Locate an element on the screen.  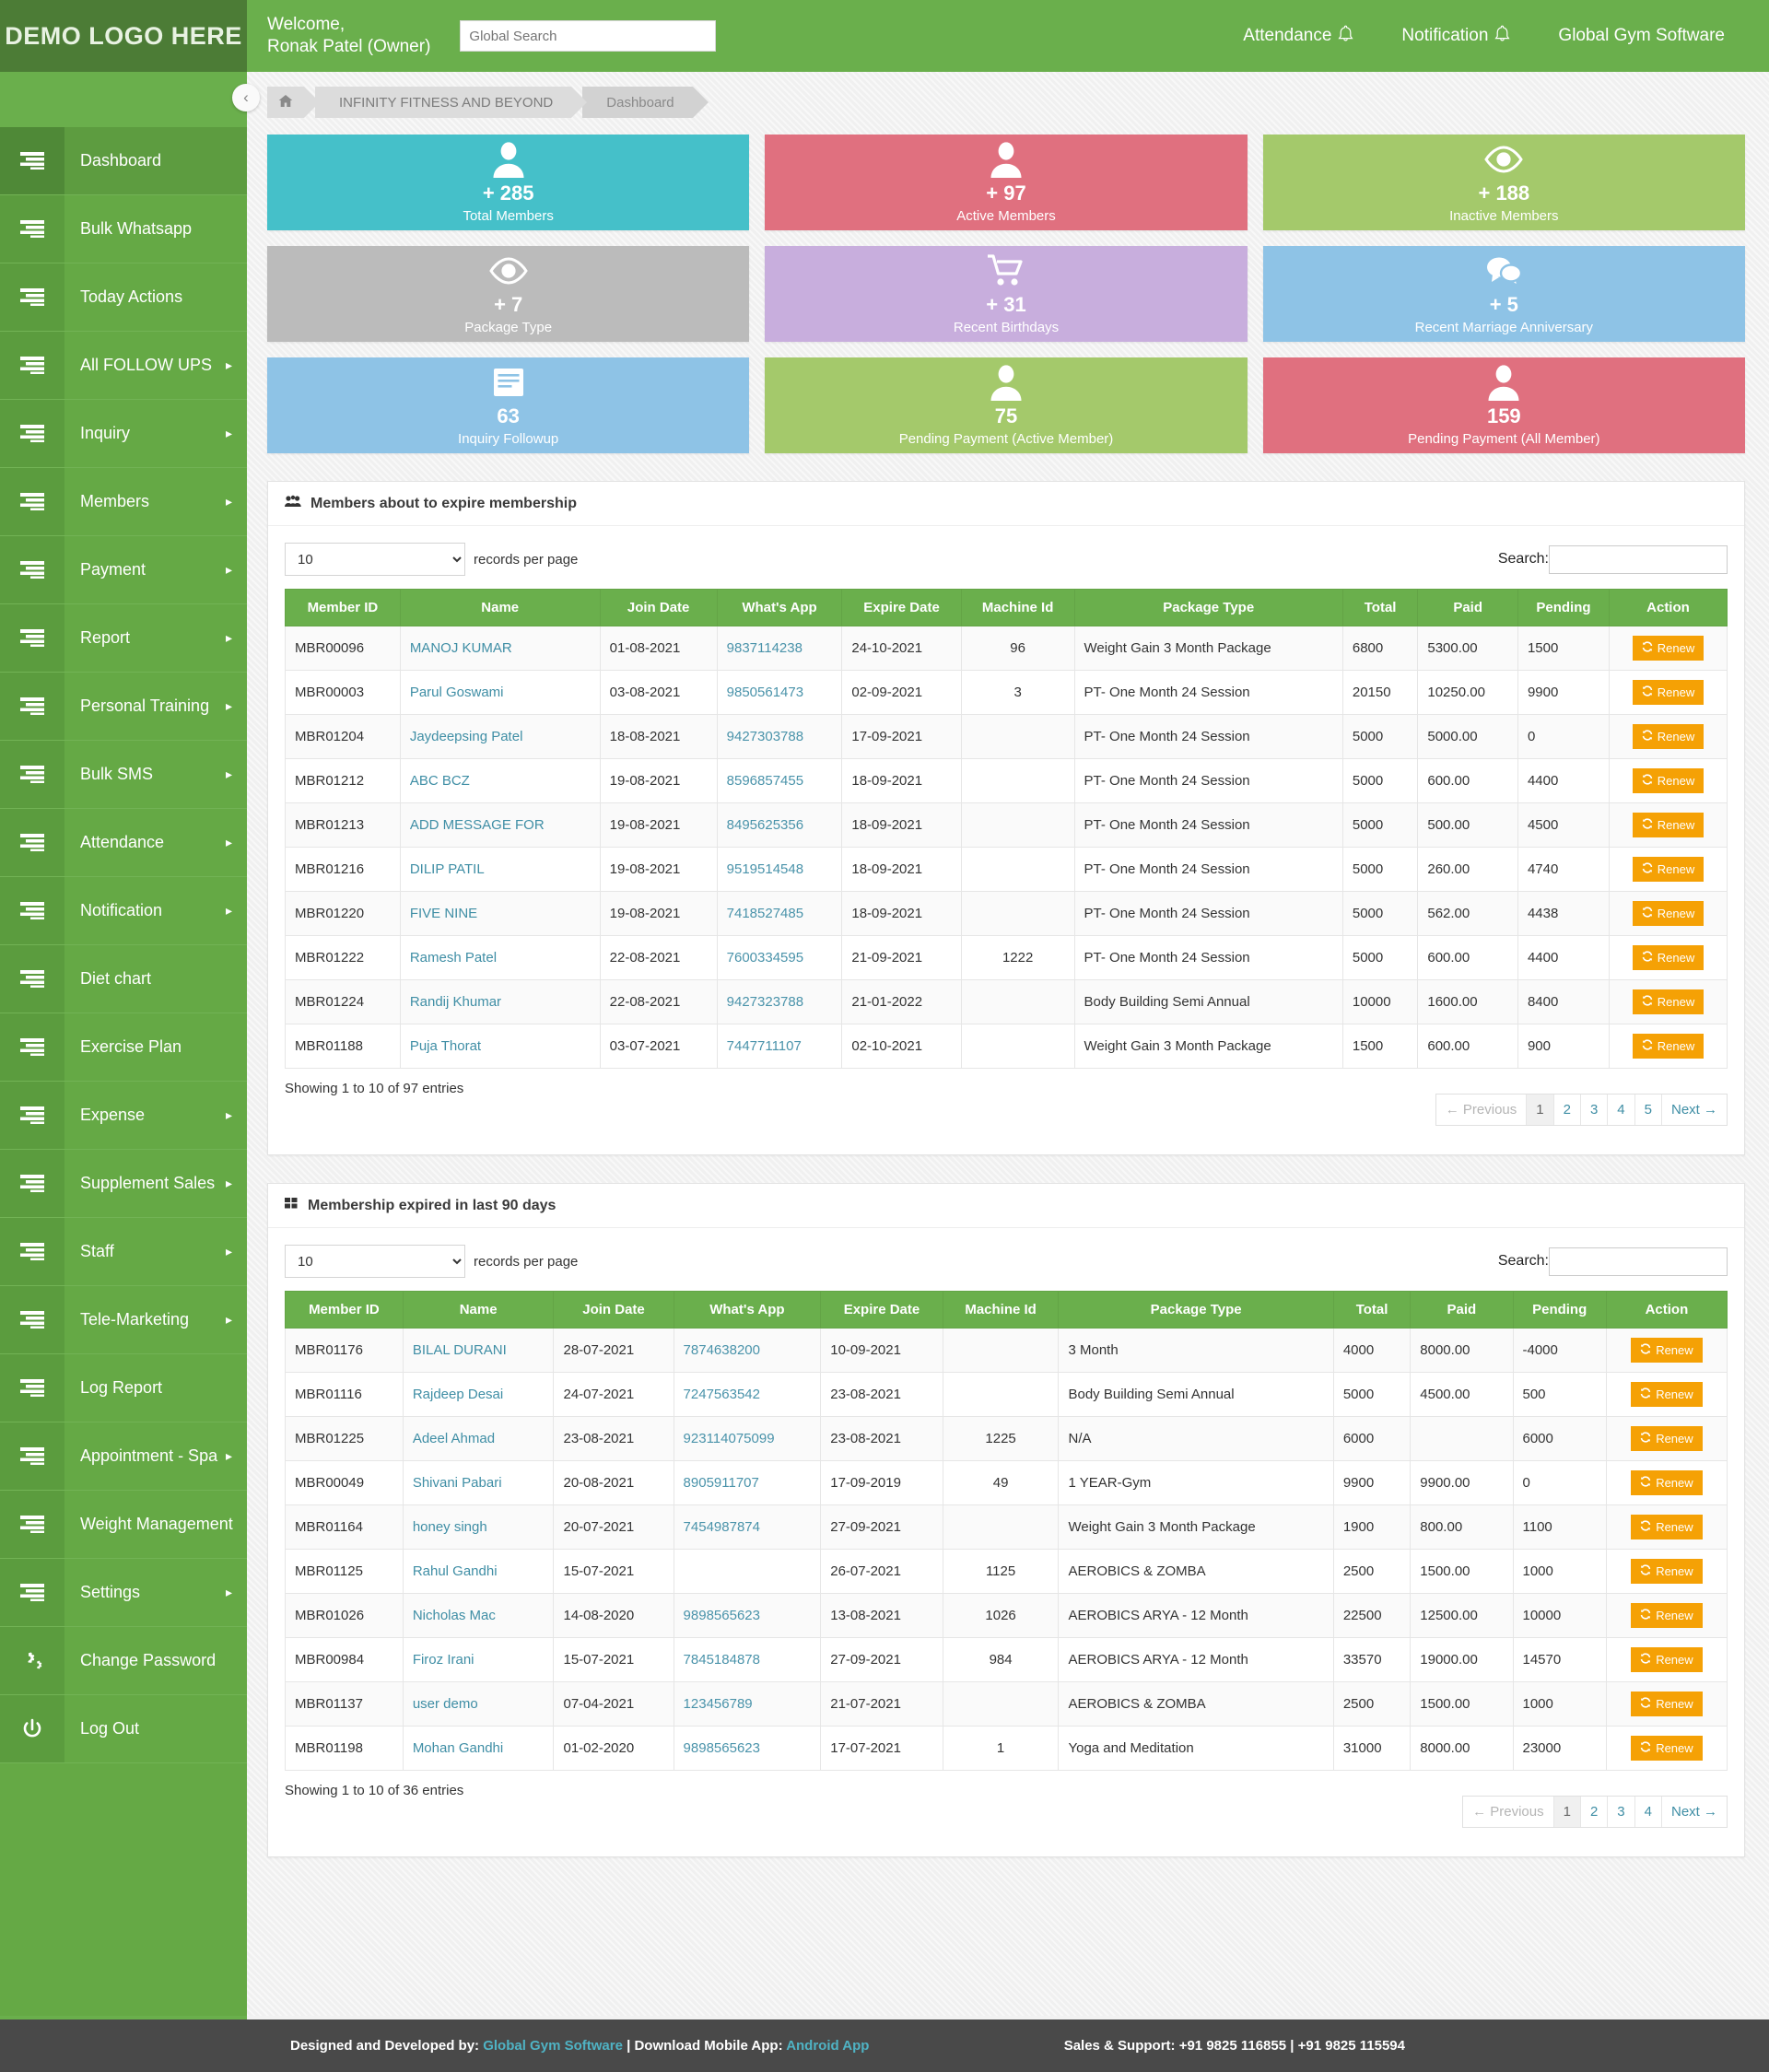
sidebar-item-staff: Staff ▸ is located at coordinates (123, 1252).